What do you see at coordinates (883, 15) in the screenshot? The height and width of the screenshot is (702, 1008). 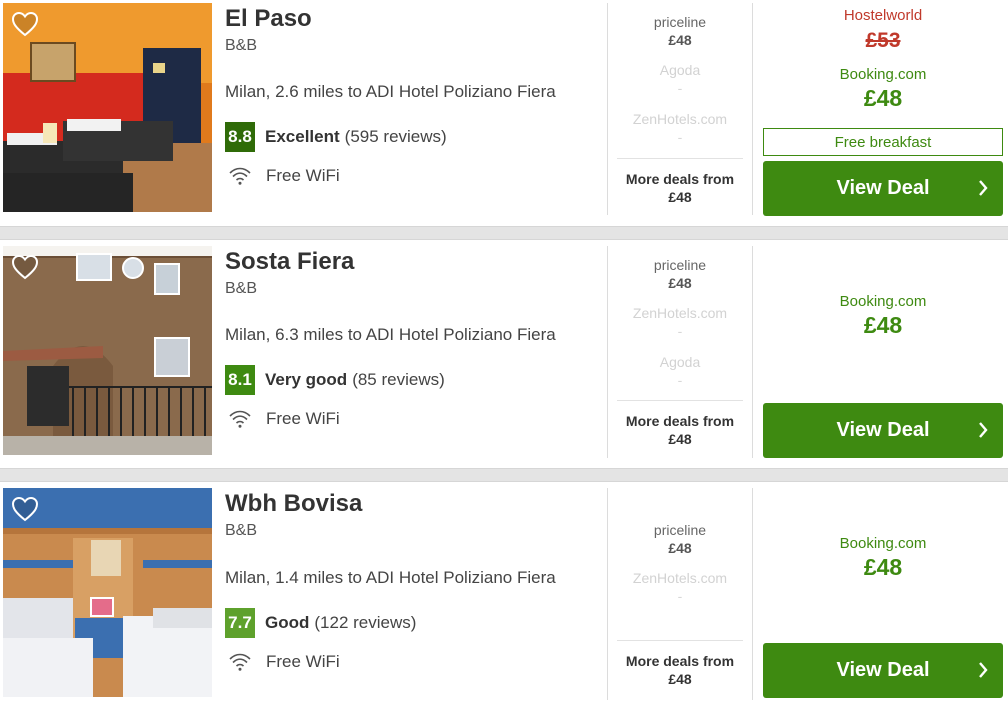 I see `strike-site-name: Hostelworld` at bounding box center [883, 15].